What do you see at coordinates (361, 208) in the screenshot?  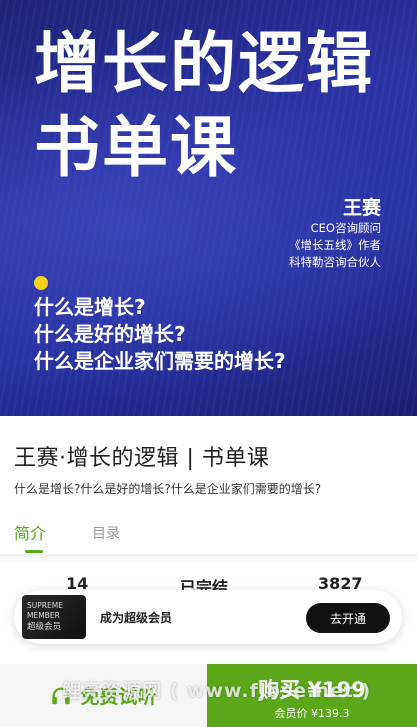 I see `author-name: 王赛` at bounding box center [361, 208].